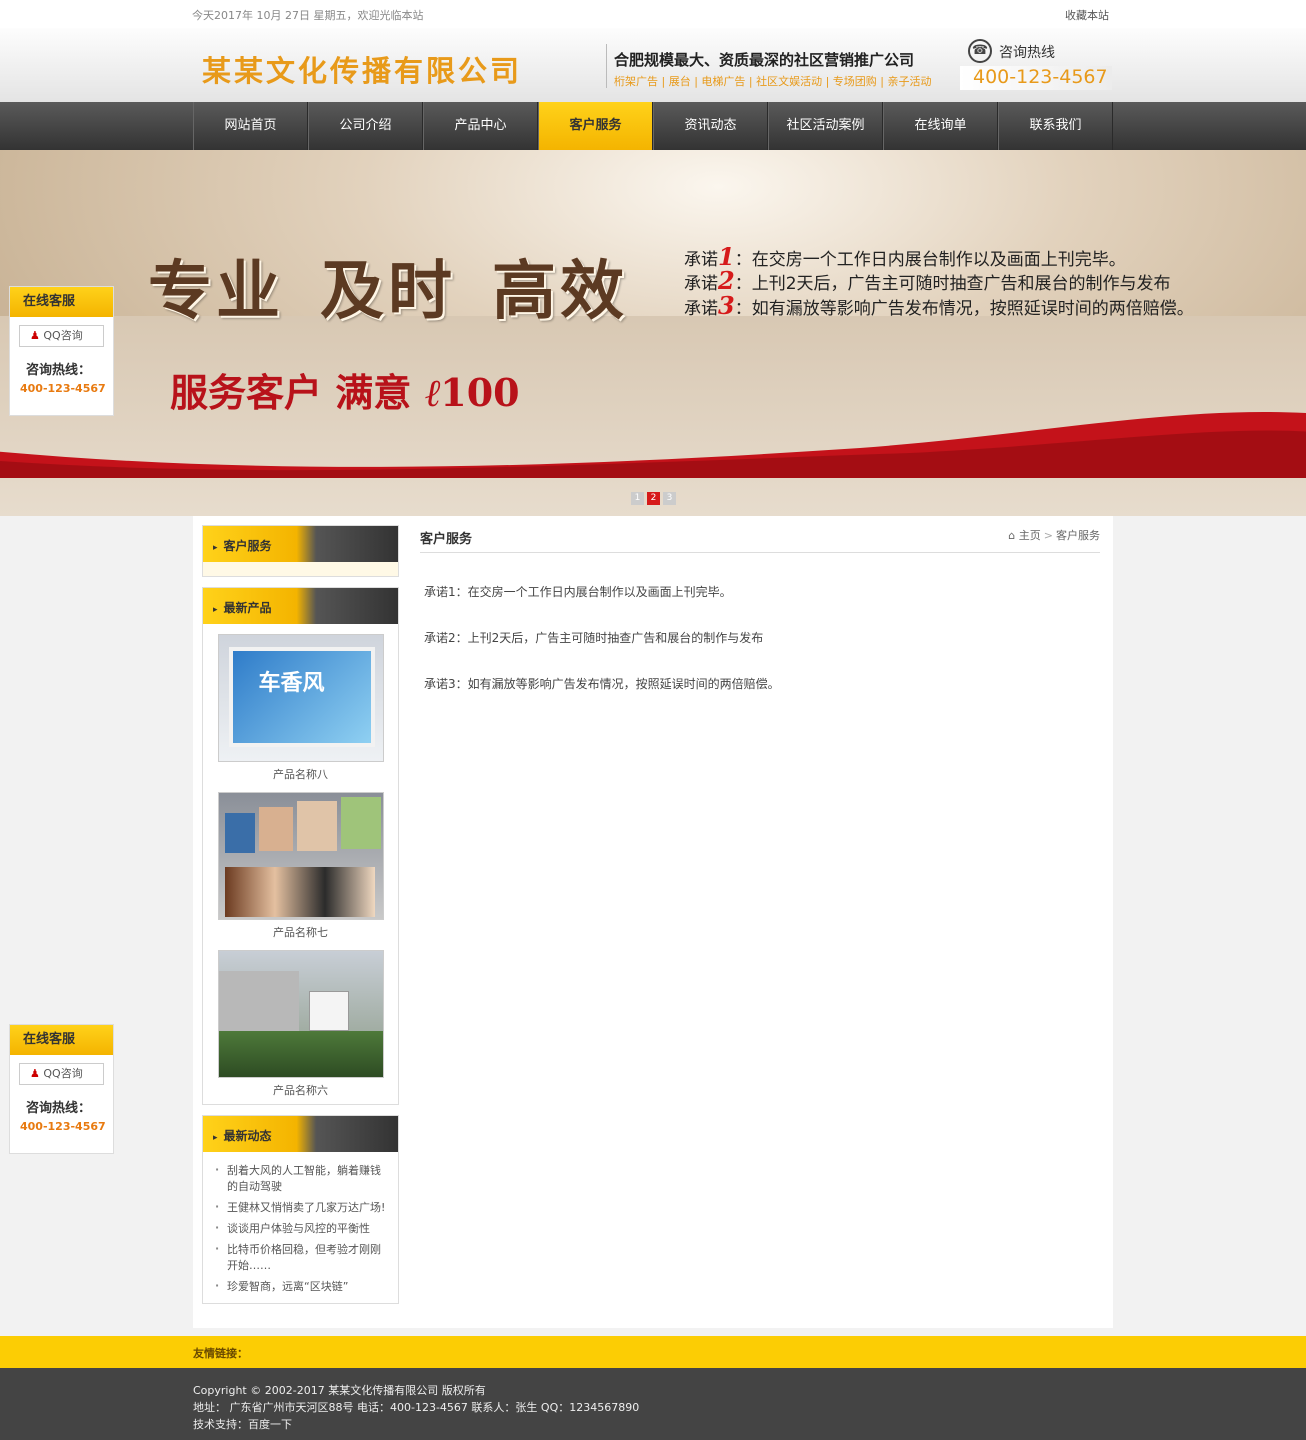 The width and height of the screenshot is (1306, 1440). I want to click on news-item: 王健林又悄悄卖了几家万达广场!, so click(301, 1207).